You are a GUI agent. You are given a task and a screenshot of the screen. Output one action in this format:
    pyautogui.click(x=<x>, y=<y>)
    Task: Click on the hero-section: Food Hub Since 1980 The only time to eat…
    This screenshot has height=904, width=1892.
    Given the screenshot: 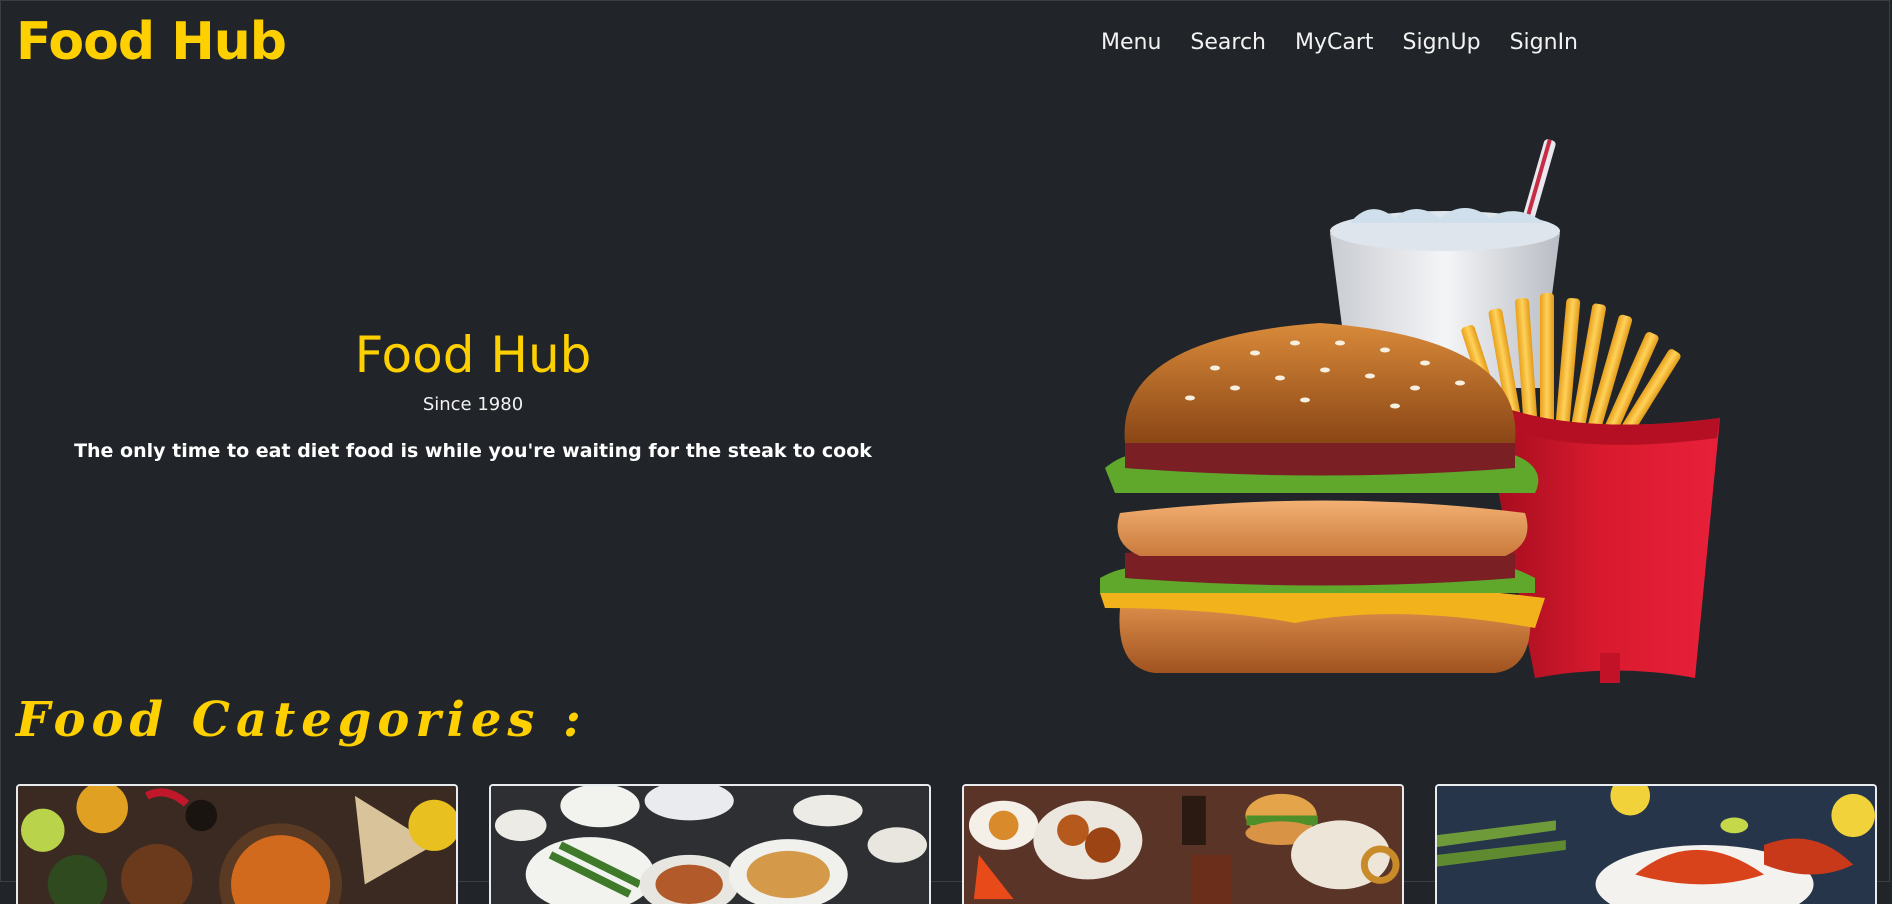 What is the action you would take?
    pyautogui.click(x=473, y=393)
    